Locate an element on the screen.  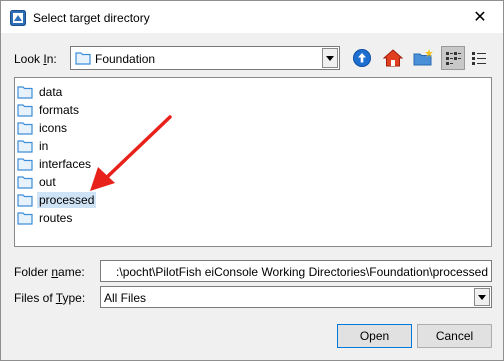
window-title: Select target directory is located at coordinates (91, 18).